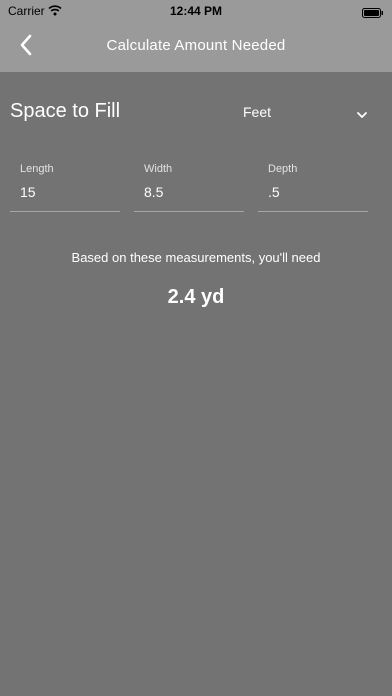 The height and width of the screenshot is (696, 392). Describe the element at coordinates (37, 169) in the screenshot. I see `length-label: Length` at that location.